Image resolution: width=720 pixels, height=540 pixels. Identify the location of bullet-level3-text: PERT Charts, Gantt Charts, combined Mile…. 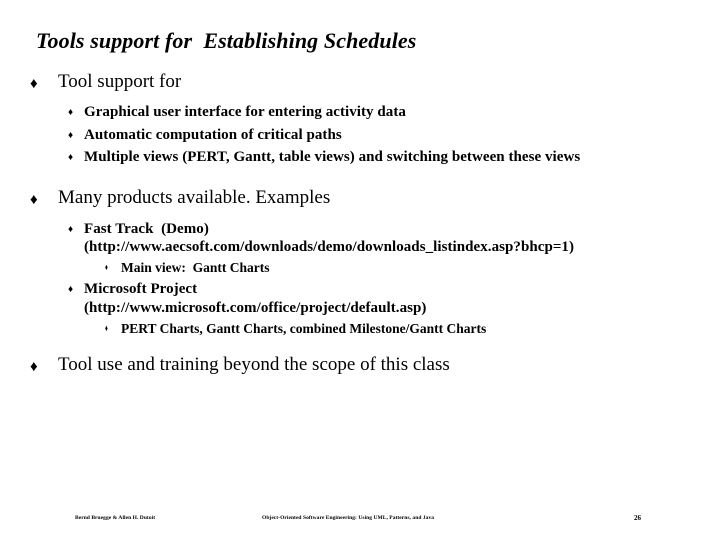
(304, 328).